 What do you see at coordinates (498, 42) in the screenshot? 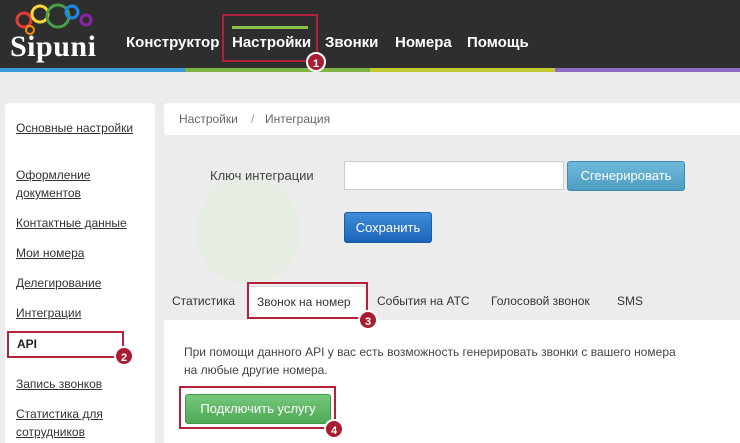
I see `nav-help: Помощь` at bounding box center [498, 42].